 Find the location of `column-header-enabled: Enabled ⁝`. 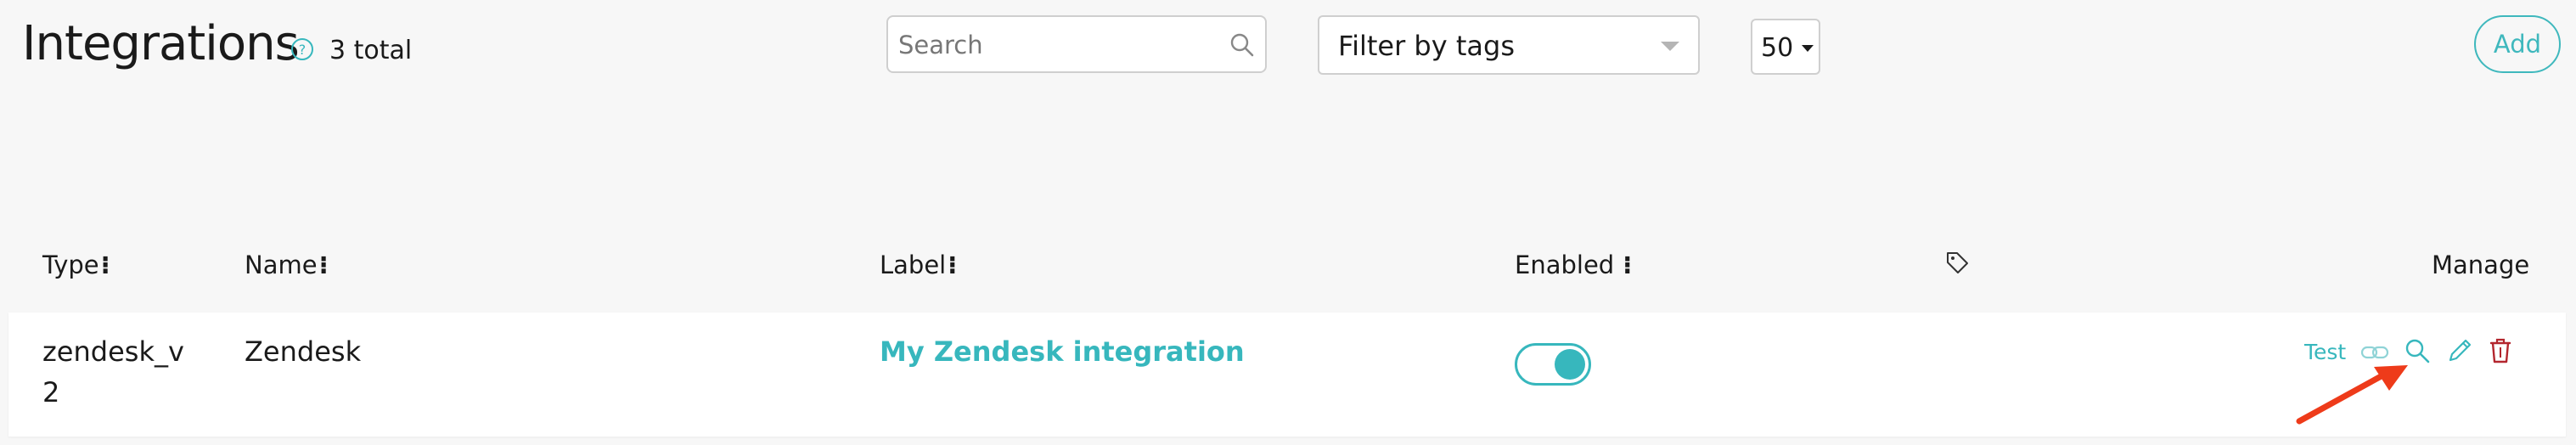

column-header-enabled: Enabled ⁝ is located at coordinates (1573, 265).